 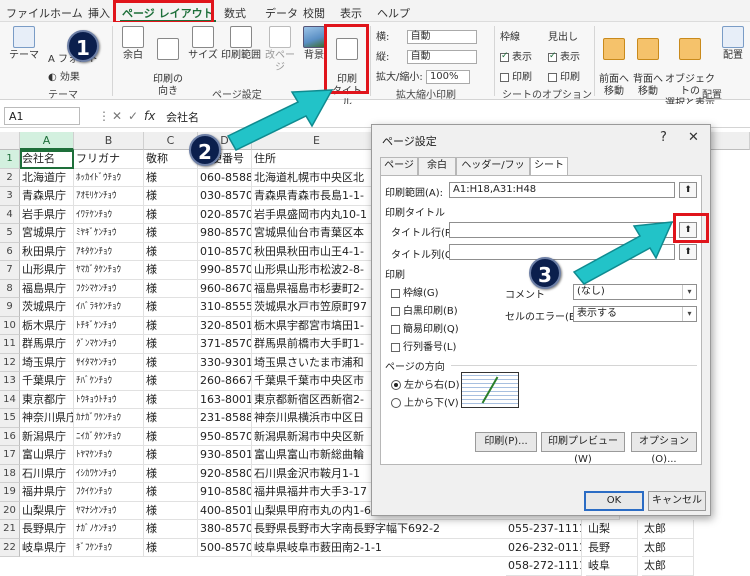 What do you see at coordinates (10, 399) in the screenshot?
I see `row-header: 14` at bounding box center [10, 399].